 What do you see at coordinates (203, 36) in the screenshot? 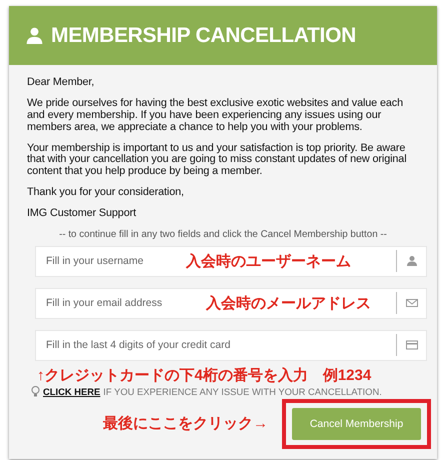
I see `page-title: MEMBERSHIP CANCELLATION` at bounding box center [203, 36].